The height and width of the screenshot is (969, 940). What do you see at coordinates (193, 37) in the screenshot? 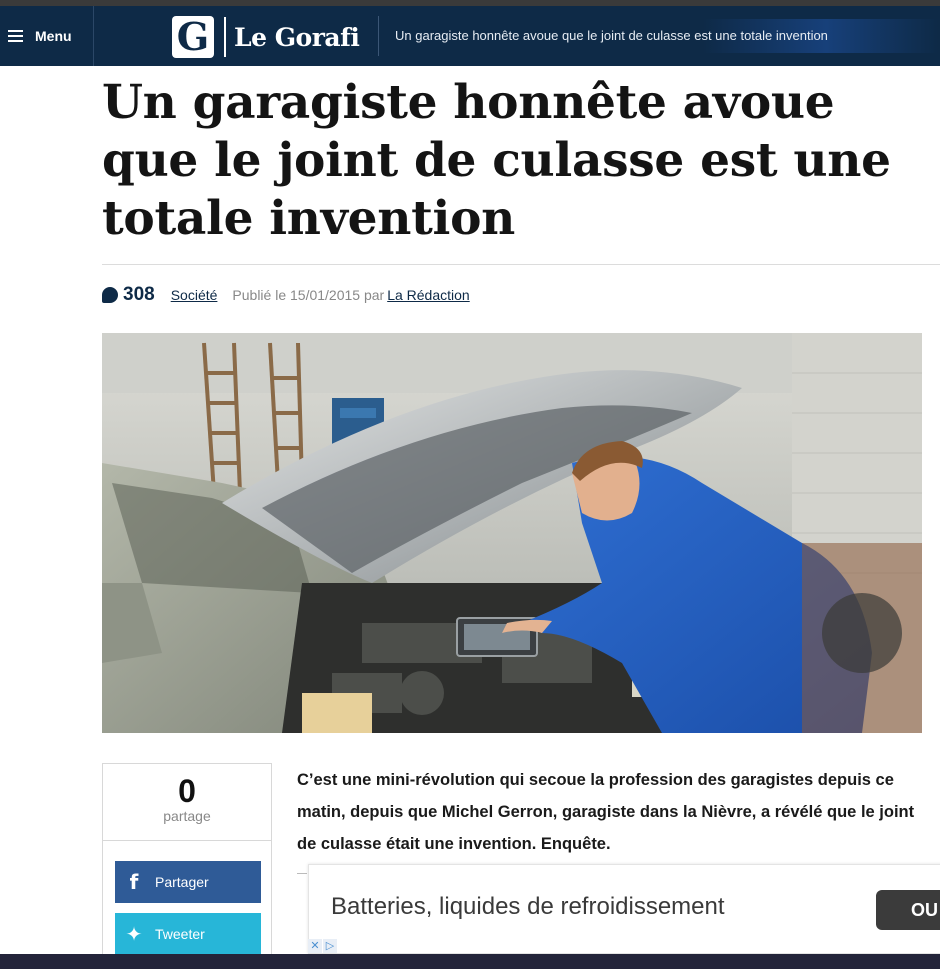
I see `logo-g-icon: G` at bounding box center [193, 37].